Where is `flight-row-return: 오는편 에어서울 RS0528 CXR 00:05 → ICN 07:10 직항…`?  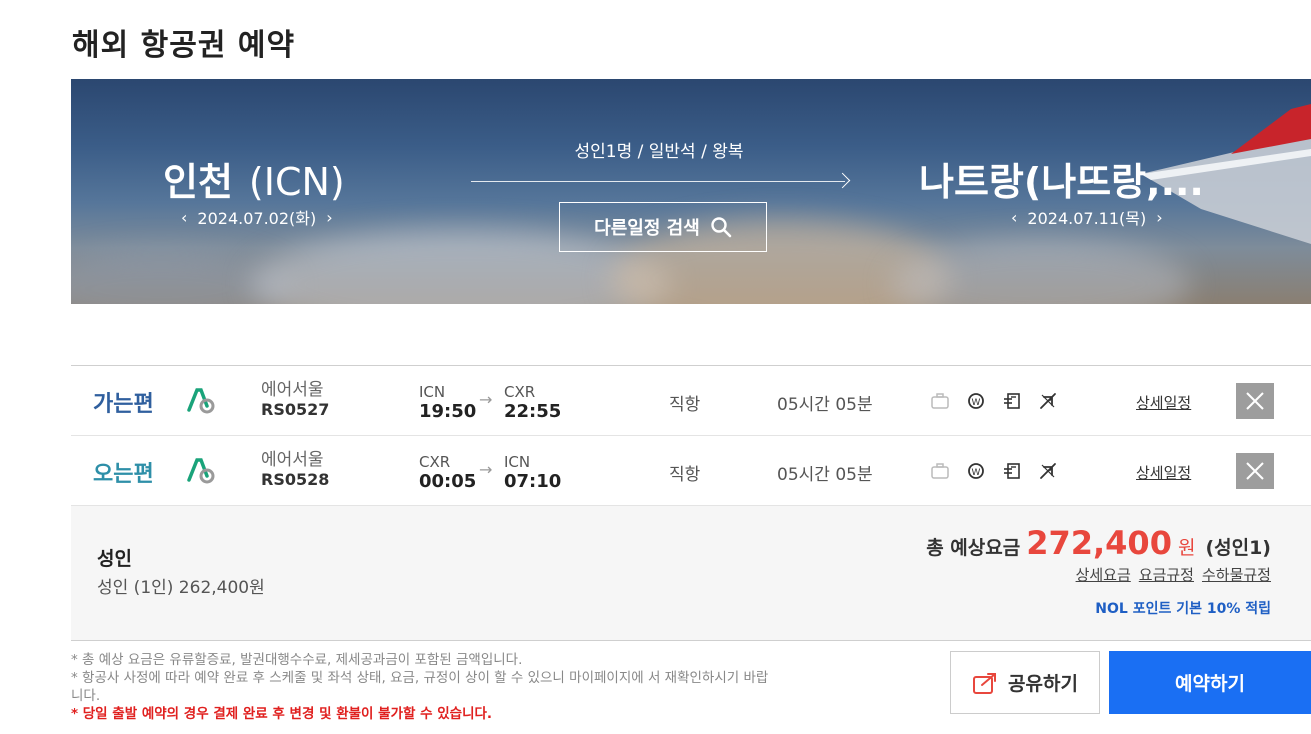
flight-row-return: 오는편 에어서울 RS0528 CXR 00:05 → ICN 07:10 직항… is located at coordinates (691, 471).